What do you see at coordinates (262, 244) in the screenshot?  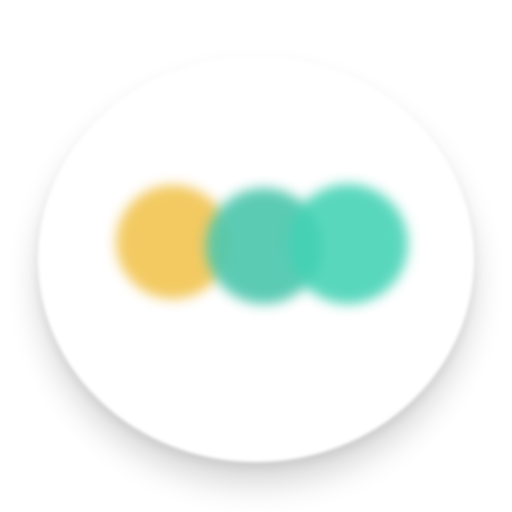 I see `three-dots-logo-icon` at bounding box center [262, 244].